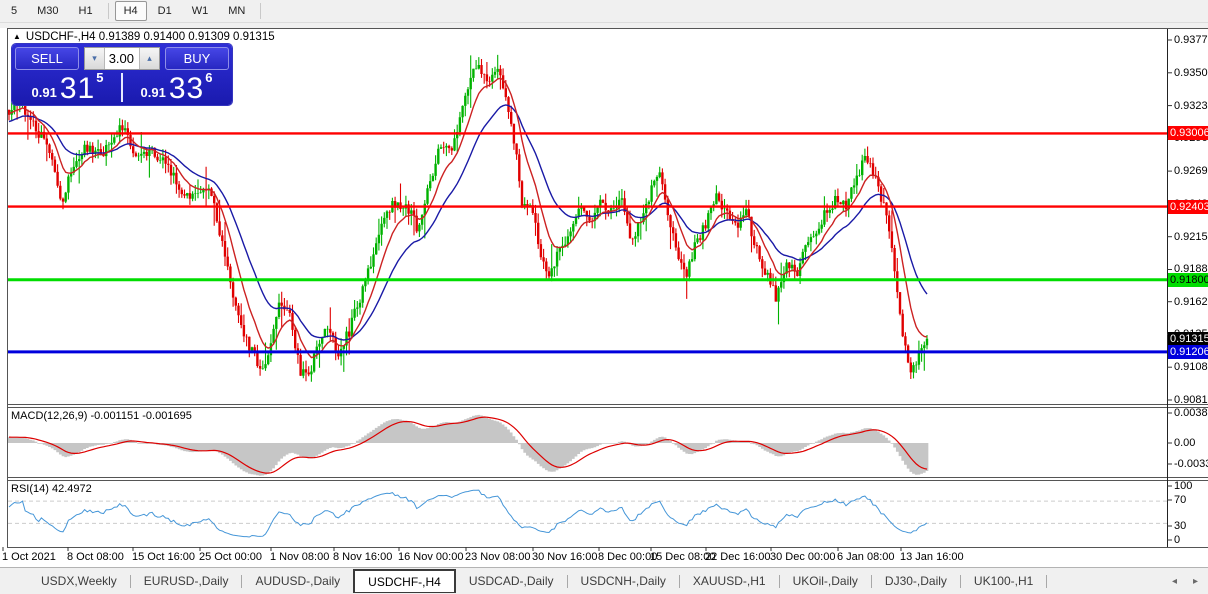 This screenshot has height=594, width=1208. I want to click on arrow-up-icon: ▴, so click(149, 58).